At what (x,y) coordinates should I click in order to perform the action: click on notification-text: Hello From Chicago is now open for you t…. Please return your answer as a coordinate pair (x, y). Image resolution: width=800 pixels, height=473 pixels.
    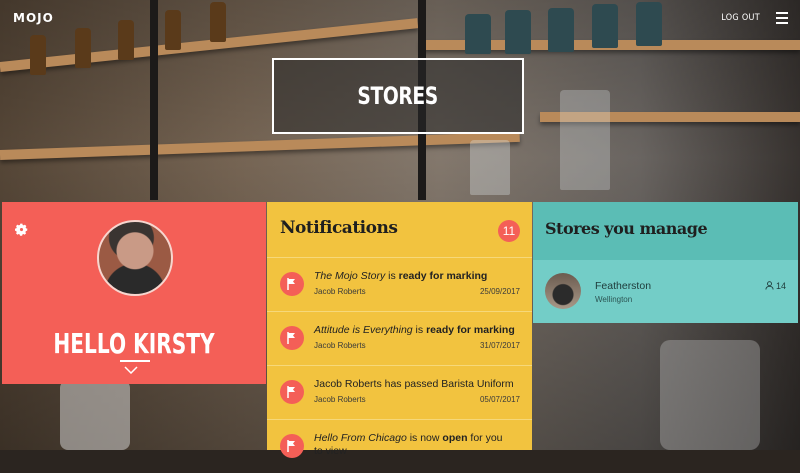
    Looking at the image, I should click on (408, 444).